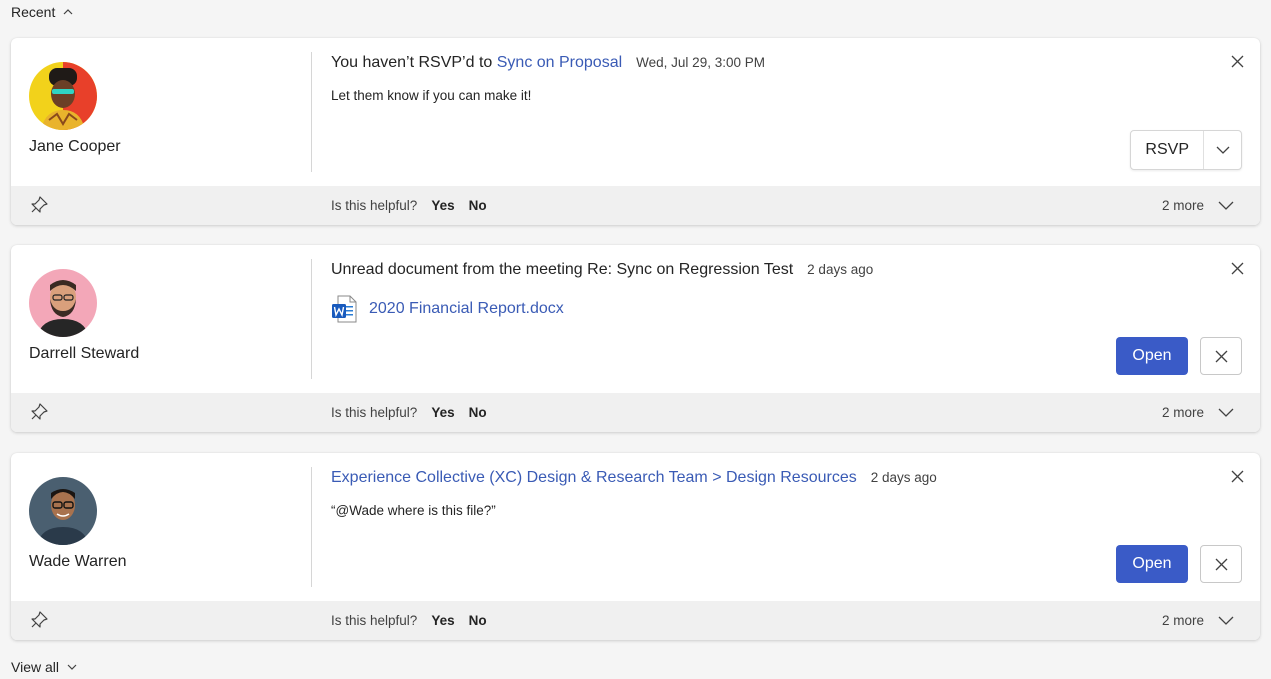  Describe the element at coordinates (33, 12) in the screenshot. I see `section-label: Recent` at that location.